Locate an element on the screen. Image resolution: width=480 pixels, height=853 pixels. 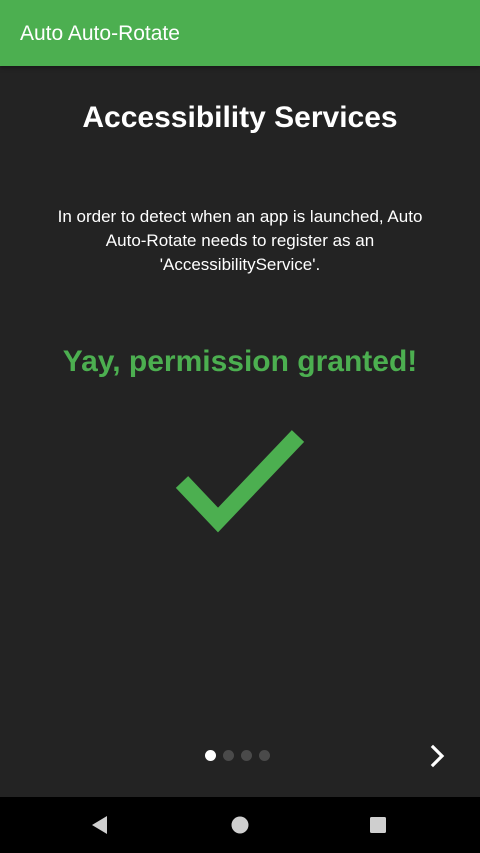
permission-status: Yay, permission granted! is located at coordinates (240, 361).